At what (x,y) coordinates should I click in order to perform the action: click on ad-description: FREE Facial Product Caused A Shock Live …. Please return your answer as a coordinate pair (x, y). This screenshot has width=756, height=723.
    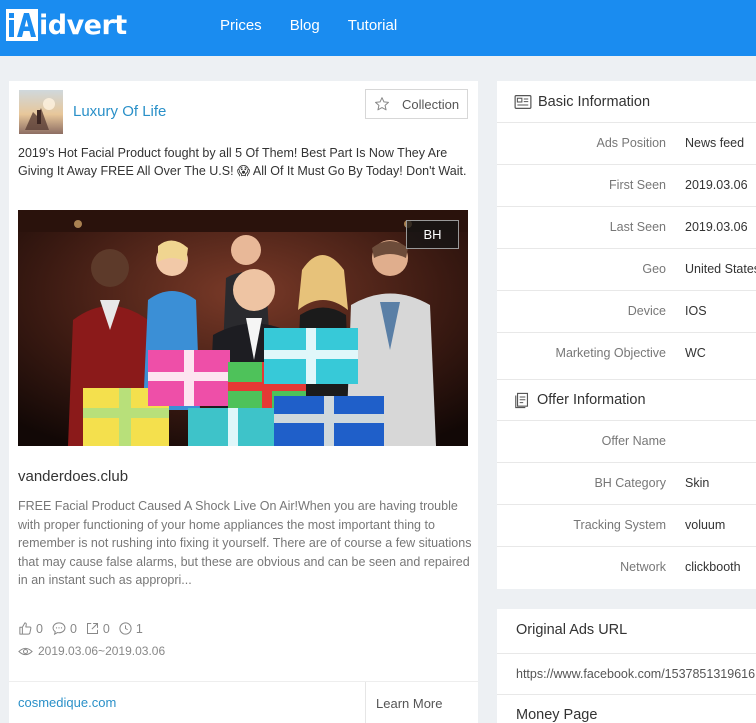
    Looking at the image, I should click on (245, 543).